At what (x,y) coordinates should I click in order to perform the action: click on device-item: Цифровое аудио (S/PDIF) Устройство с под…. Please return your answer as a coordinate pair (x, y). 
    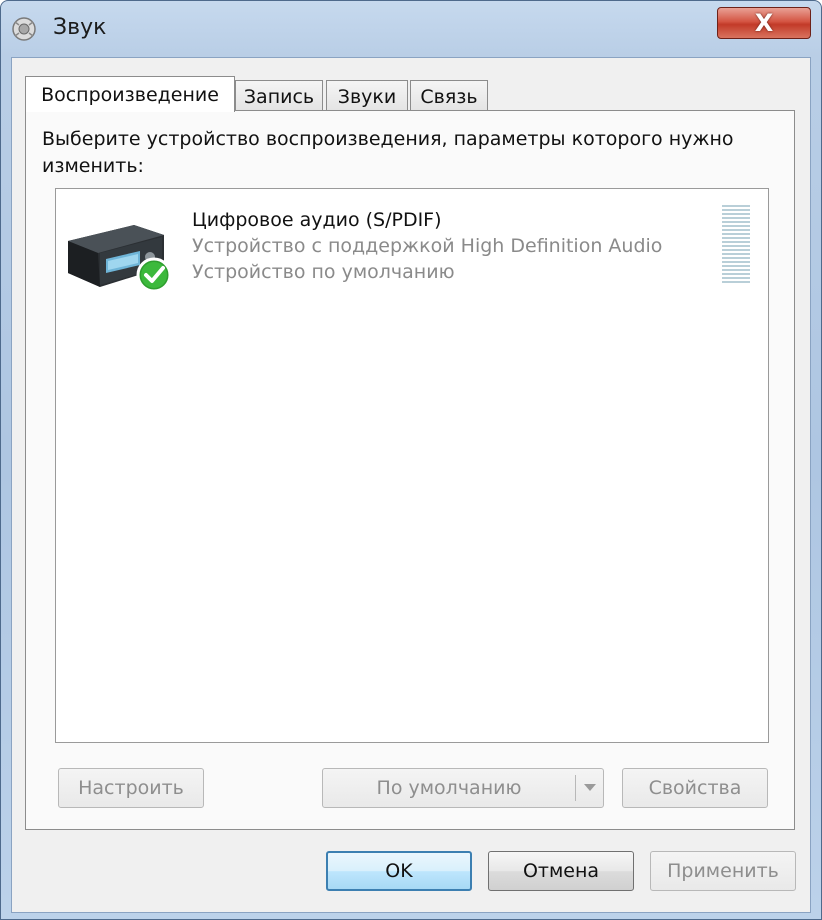
    Looking at the image, I should click on (412, 245).